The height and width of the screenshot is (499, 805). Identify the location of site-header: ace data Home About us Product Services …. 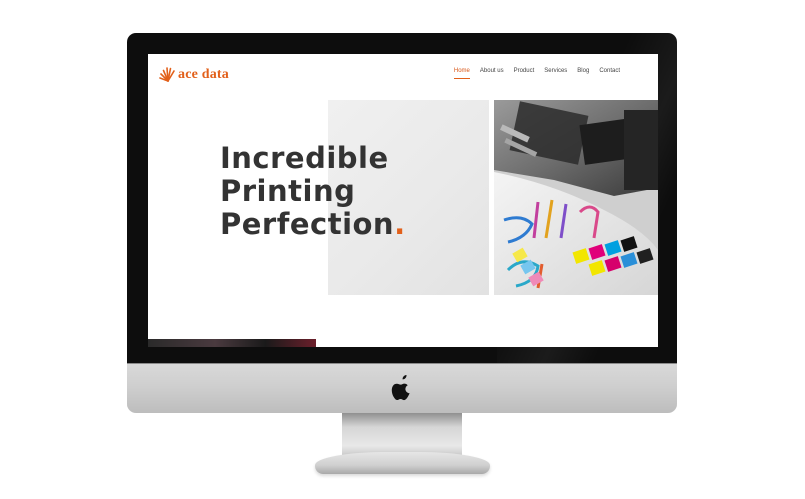
(403, 74).